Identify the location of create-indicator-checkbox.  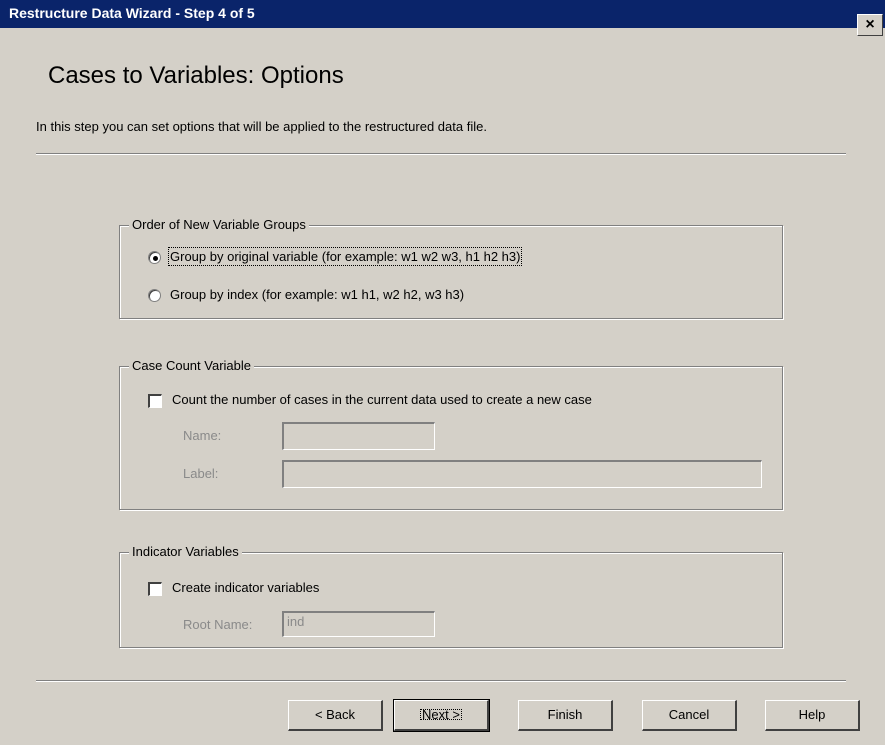
(155, 589).